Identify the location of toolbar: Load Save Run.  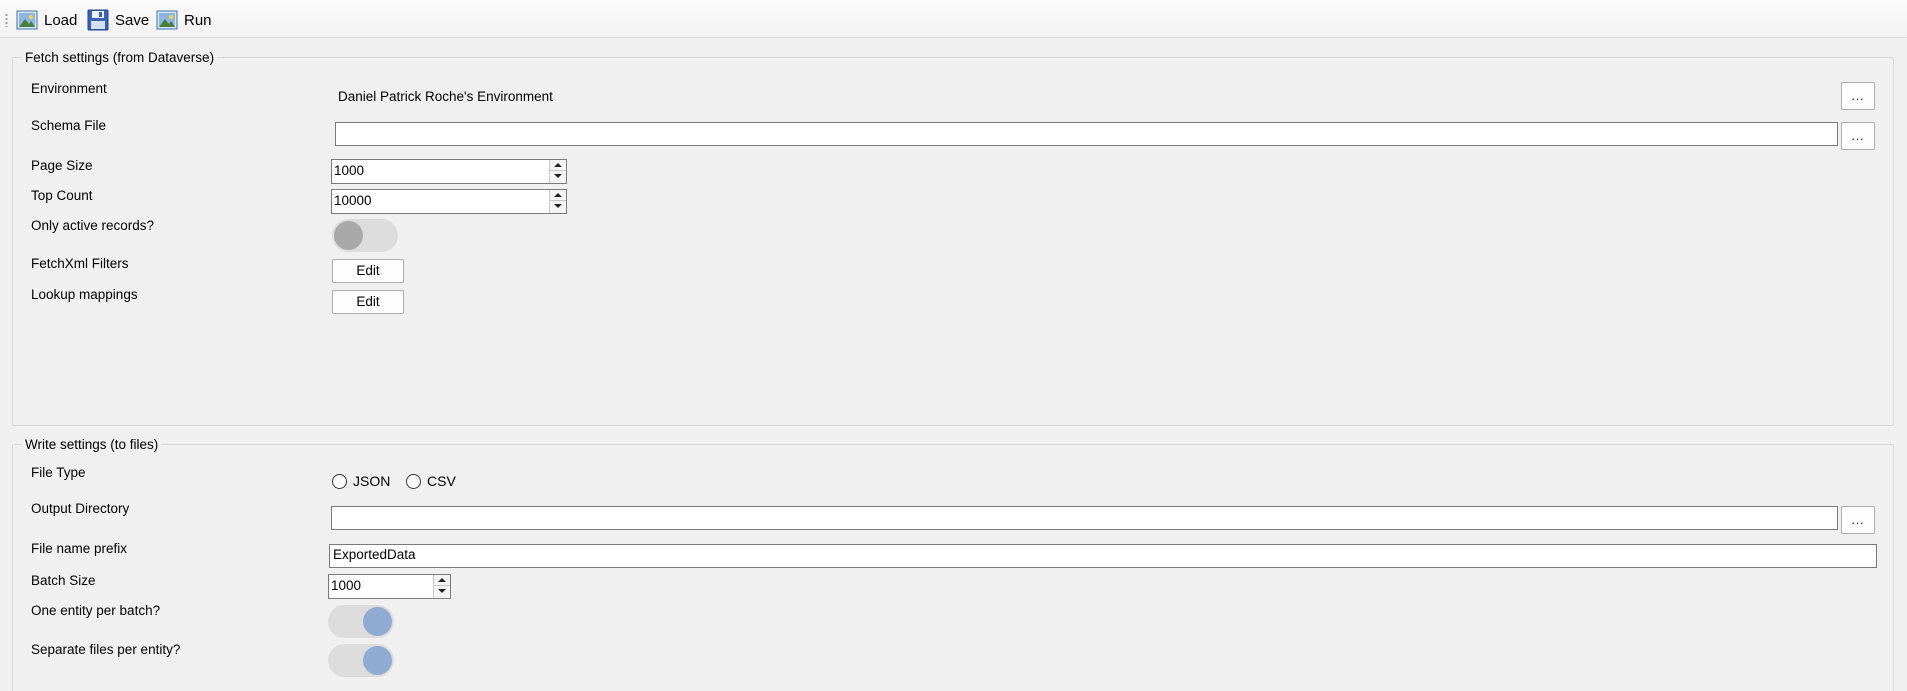
(953, 19).